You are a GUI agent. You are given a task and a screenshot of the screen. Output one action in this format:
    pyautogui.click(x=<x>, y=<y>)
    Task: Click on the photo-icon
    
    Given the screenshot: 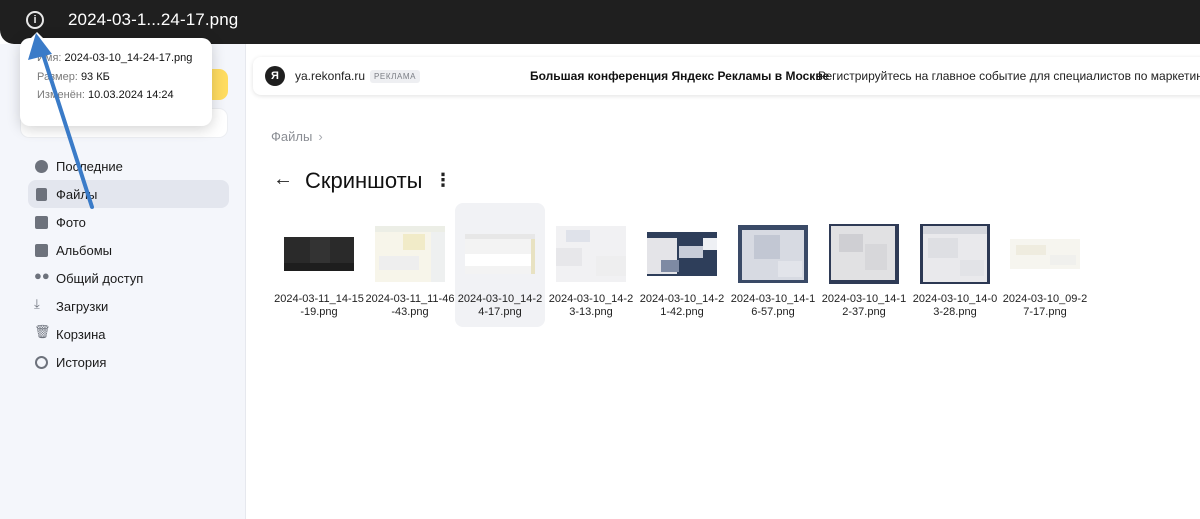 What is the action you would take?
    pyautogui.click(x=41, y=222)
    